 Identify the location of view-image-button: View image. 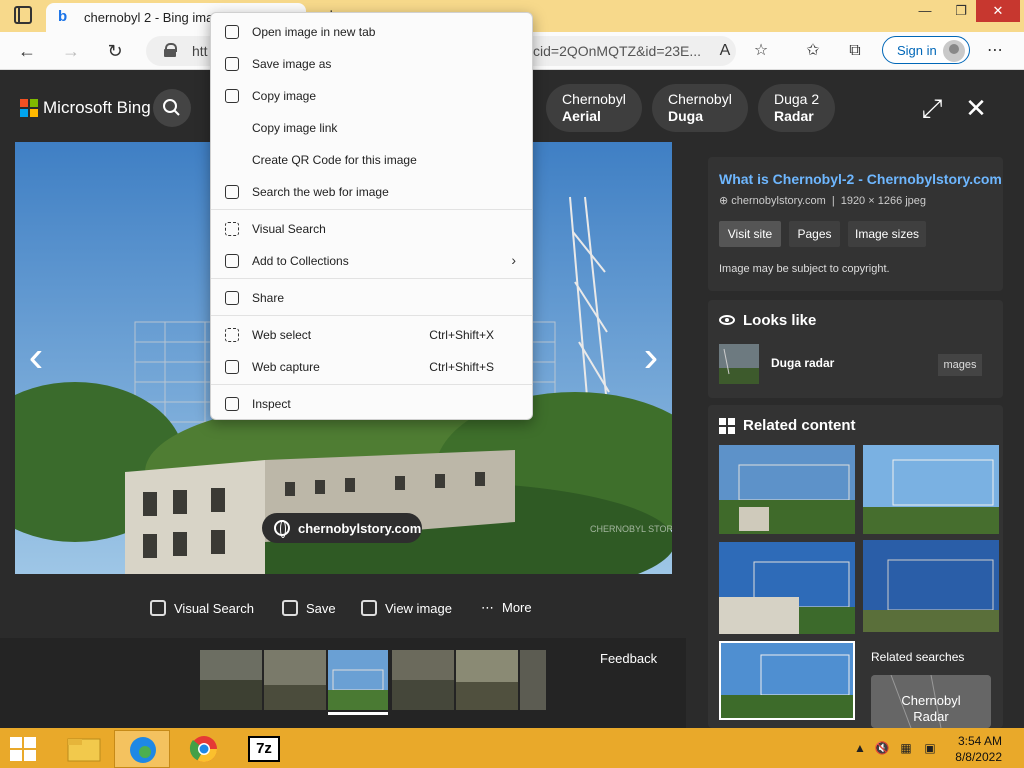
(406, 609).